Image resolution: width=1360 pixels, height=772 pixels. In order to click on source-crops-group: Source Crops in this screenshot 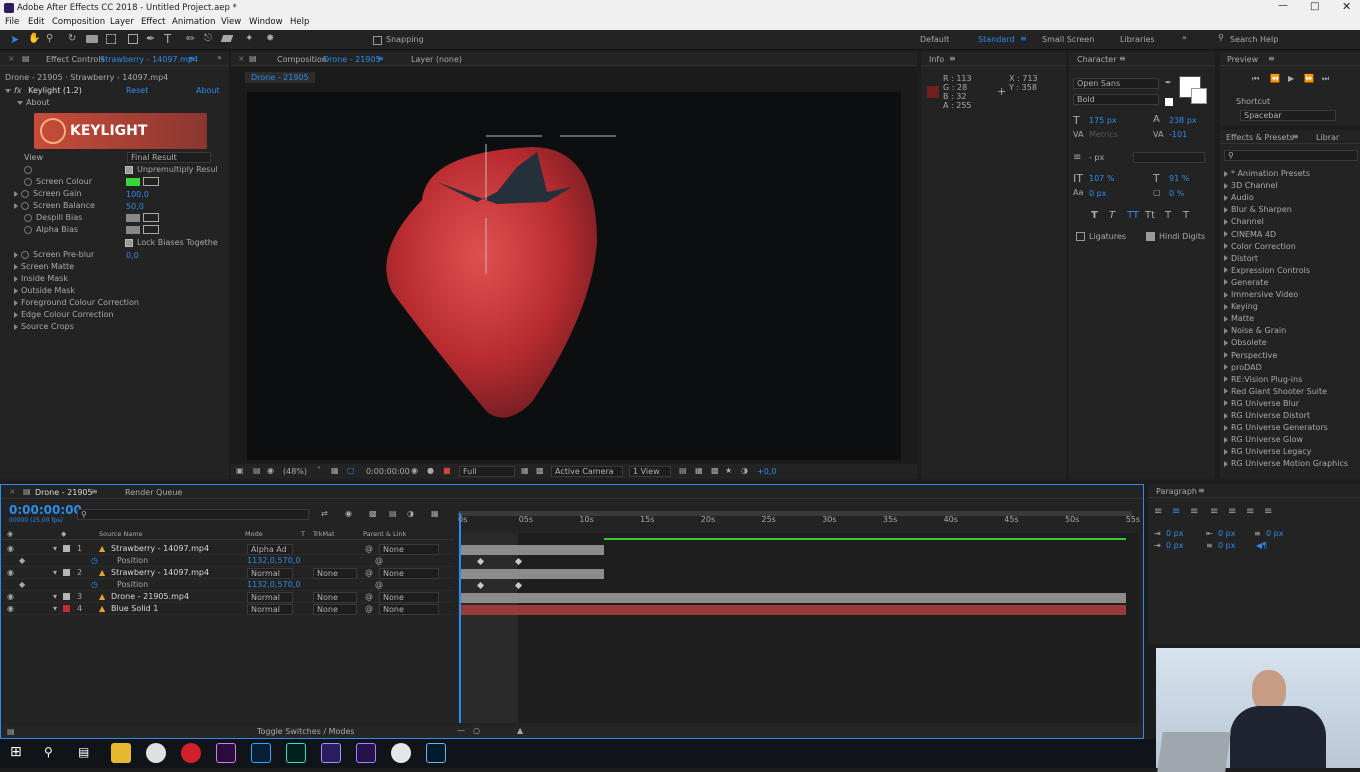, I will do `click(44, 327)`.